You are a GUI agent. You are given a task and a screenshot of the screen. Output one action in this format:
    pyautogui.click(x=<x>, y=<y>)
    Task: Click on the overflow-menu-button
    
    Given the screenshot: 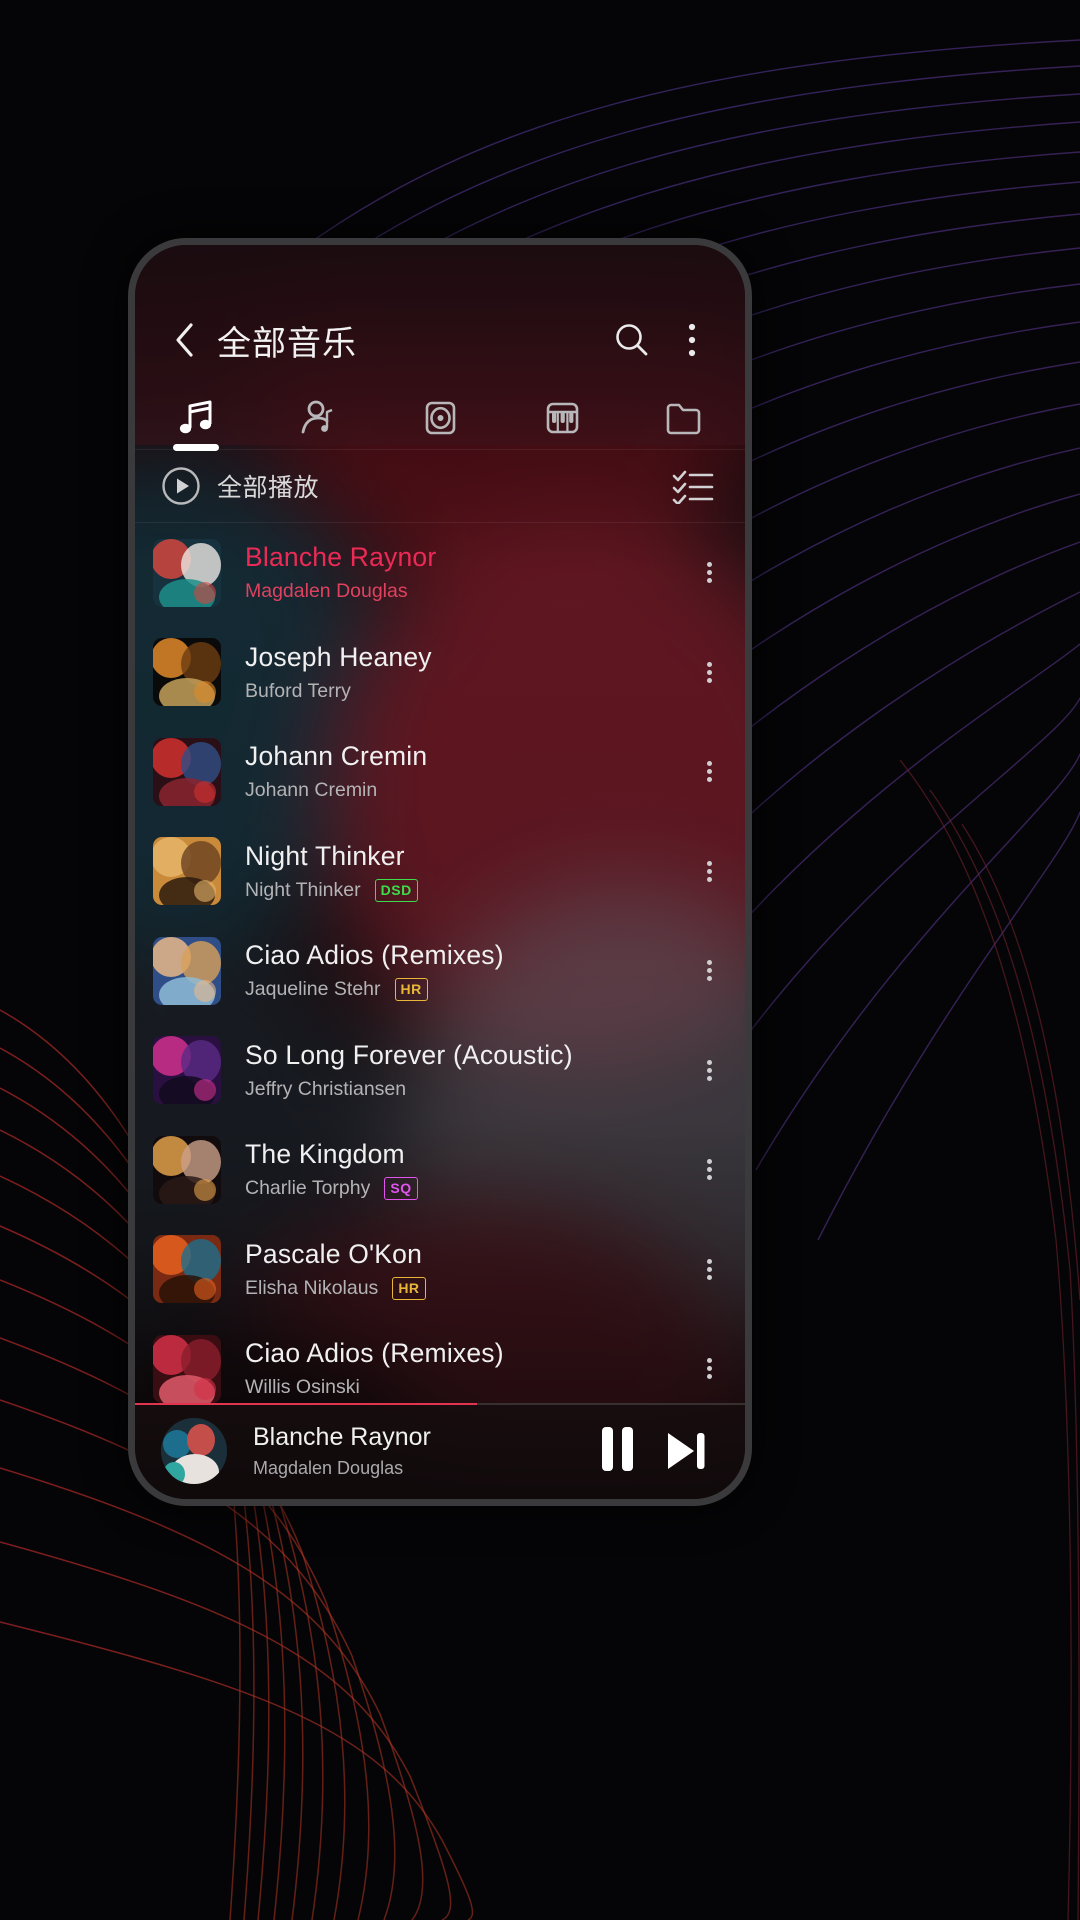 What is the action you would take?
    pyautogui.click(x=692, y=340)
    